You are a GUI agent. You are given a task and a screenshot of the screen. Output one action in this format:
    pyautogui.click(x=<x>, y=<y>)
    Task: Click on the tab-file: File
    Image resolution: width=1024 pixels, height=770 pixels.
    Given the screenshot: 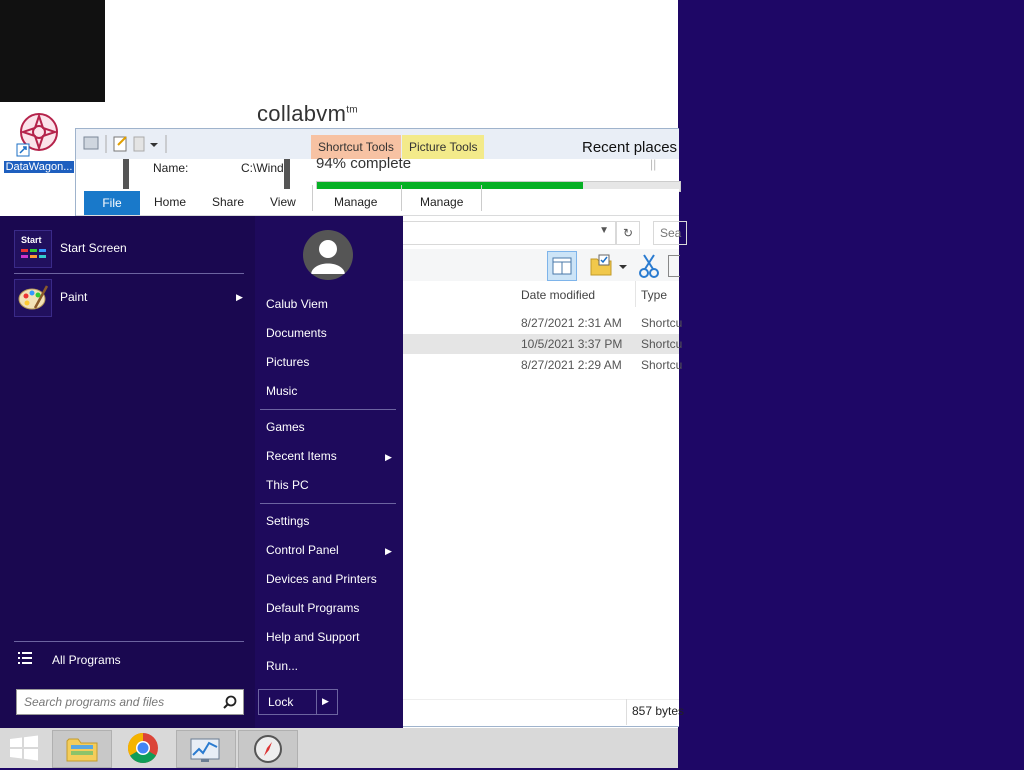 What is the action you would take?
    pyautogui.click(x=112, y=203)
    